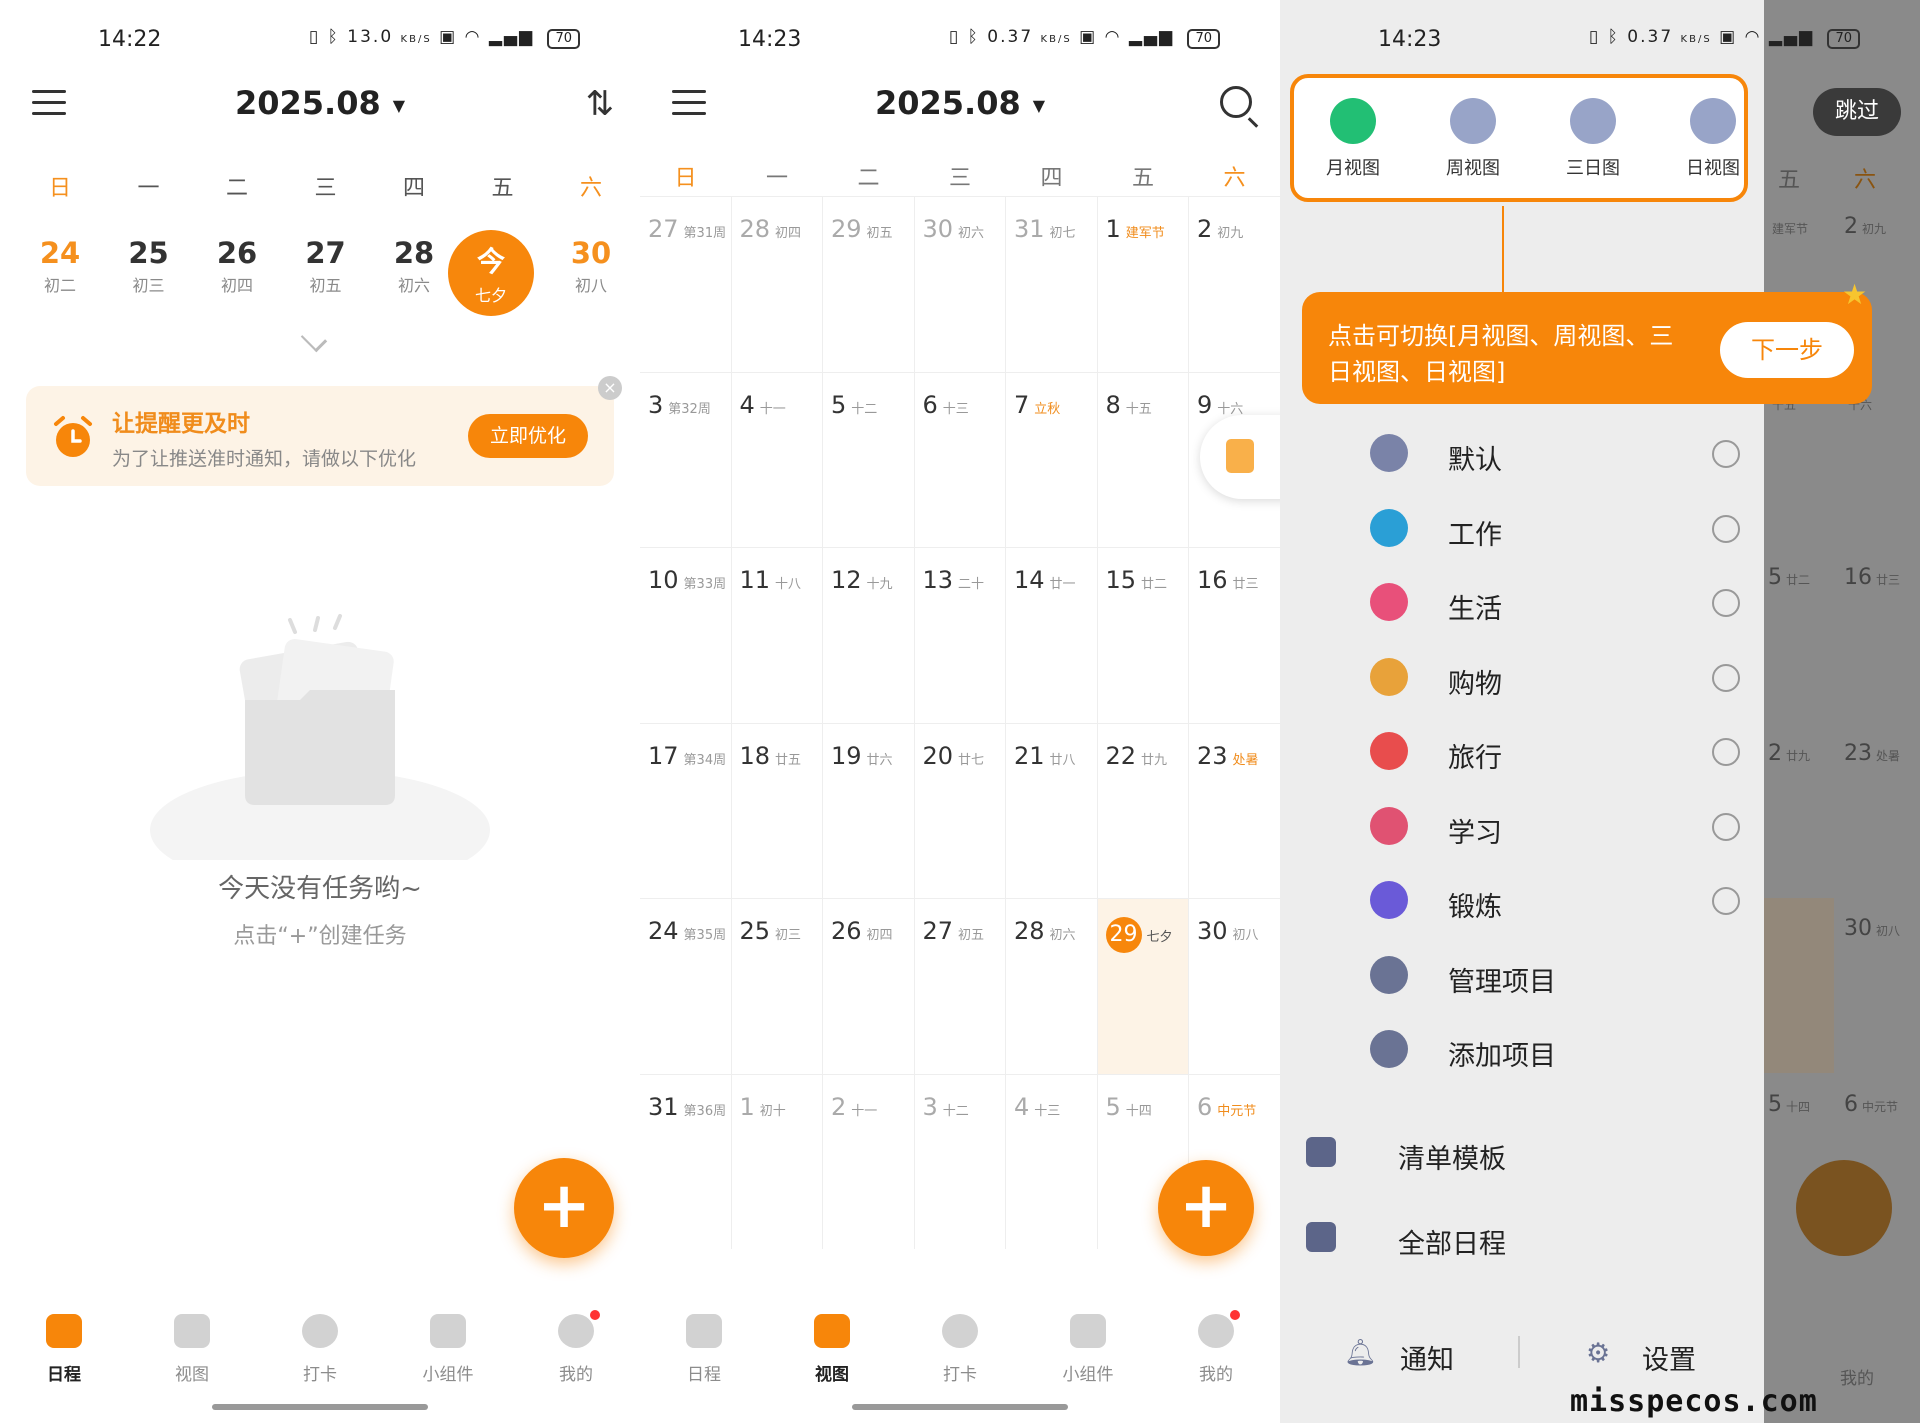 The width and height of the screenshot is (1920, 1423). What do you see at coordinates (777, 986) in the screenshot?
I see `month-day-cell: 25 初三` at bounding box center [777, 986].